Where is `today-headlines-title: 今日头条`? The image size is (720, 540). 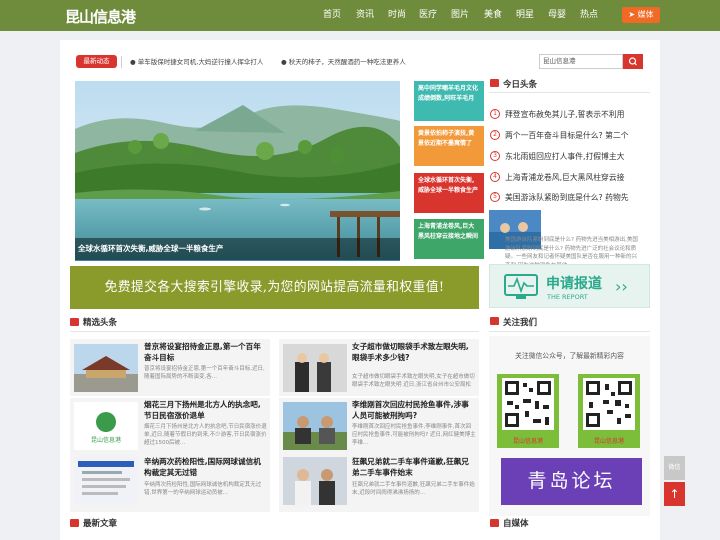
today-headlines-title: 今日头条 is located at coordinates (520, 85).